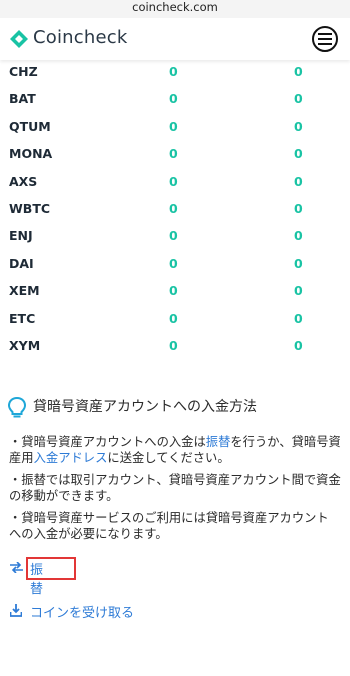  Describe the element at coordinates (25, 345) in the screenshot. I see `currency-symbol: XYM` at that location.